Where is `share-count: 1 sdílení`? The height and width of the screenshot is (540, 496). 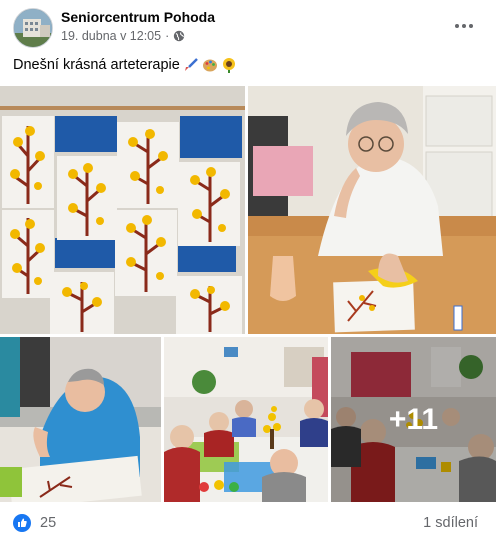
share-count: 1 sdílení is located at coordinates (450, 523).